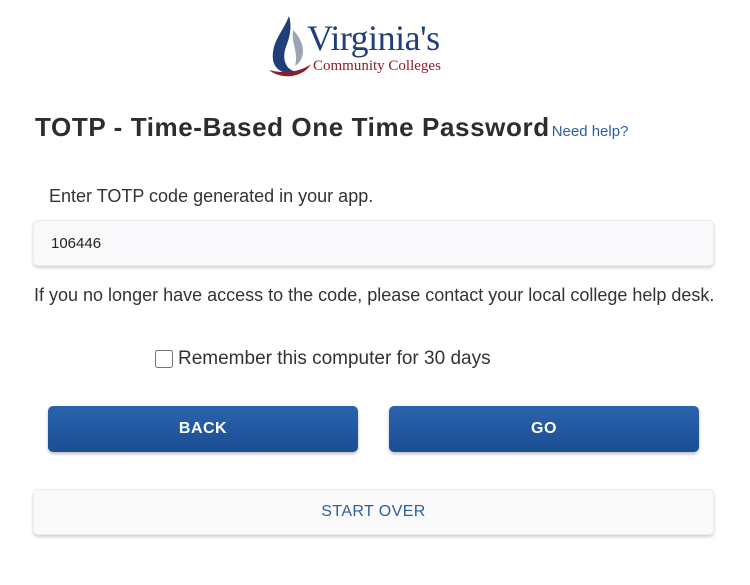 Image resolution: width=750 pixels, height=585 pixels. Describe the element at coordinates (211, 196) in the screenshot. I see `code-instruction: Enter TOTP code generated in your app.` at that location.